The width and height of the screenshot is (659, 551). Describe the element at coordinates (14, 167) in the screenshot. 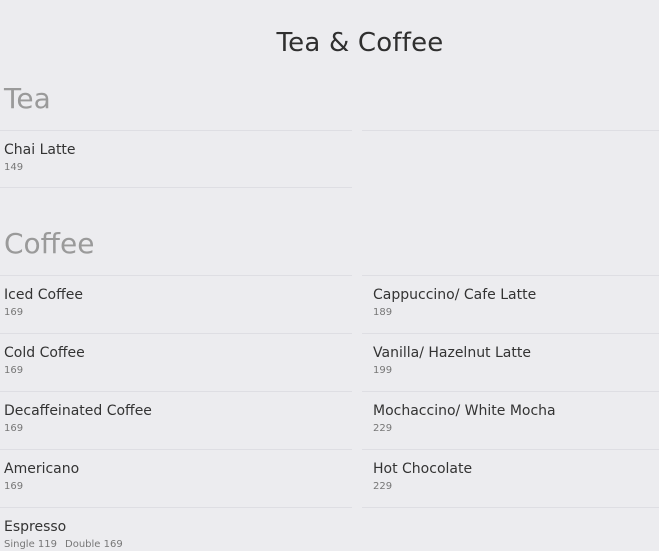

I see `menu-item-price: 149` at that location.